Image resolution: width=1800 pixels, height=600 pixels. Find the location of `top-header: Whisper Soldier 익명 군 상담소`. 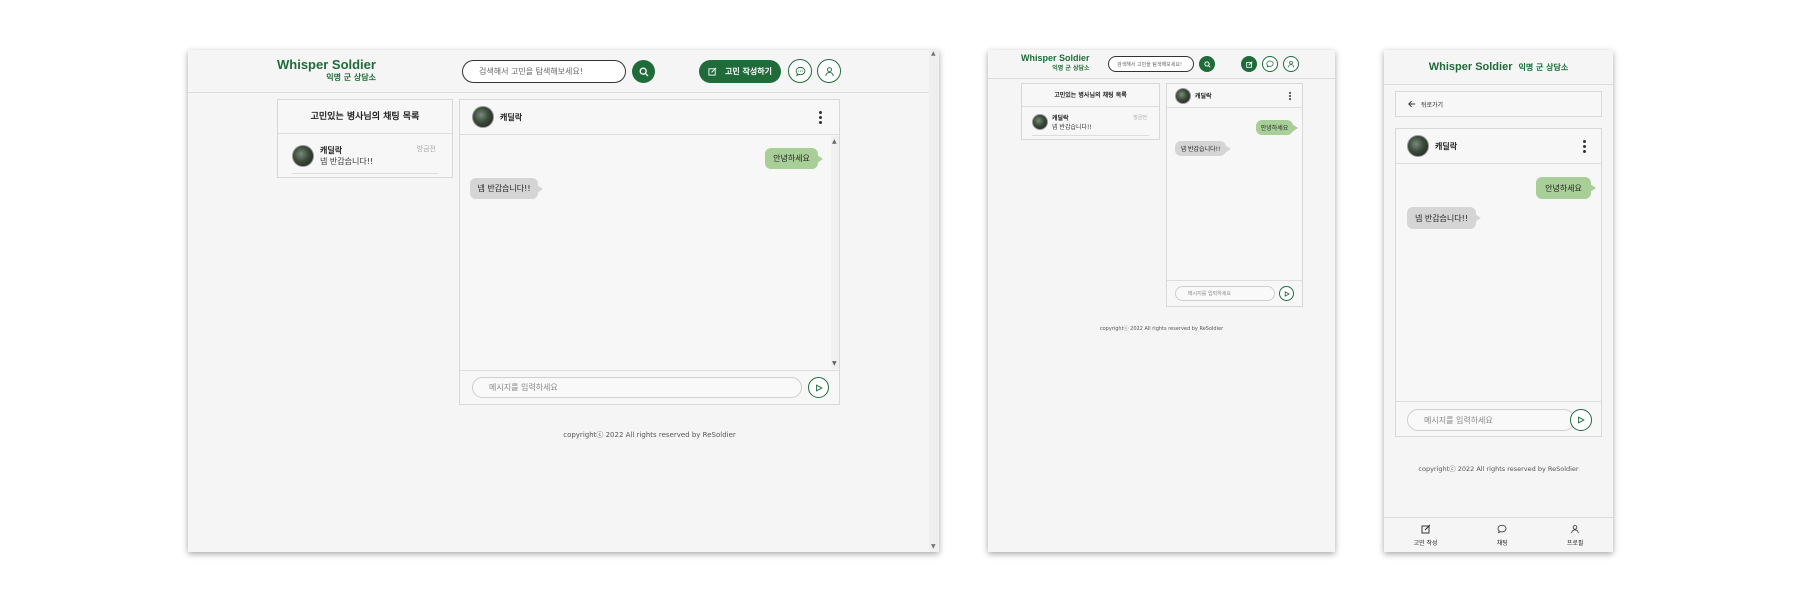

top-header: Whisper Soldier 익명 군 상담소 is located at coordinates (1498, 67).